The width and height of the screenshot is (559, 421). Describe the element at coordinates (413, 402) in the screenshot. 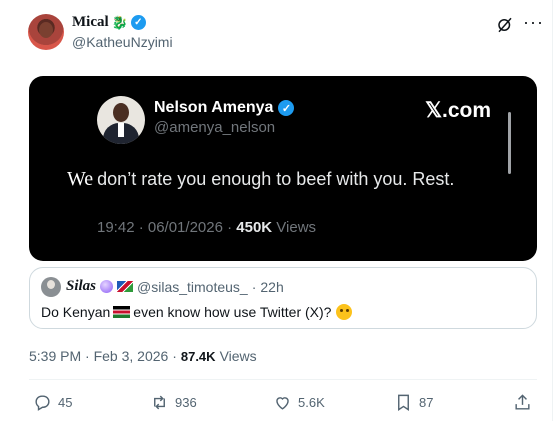

I see `bookmark-button: 87` at that location.